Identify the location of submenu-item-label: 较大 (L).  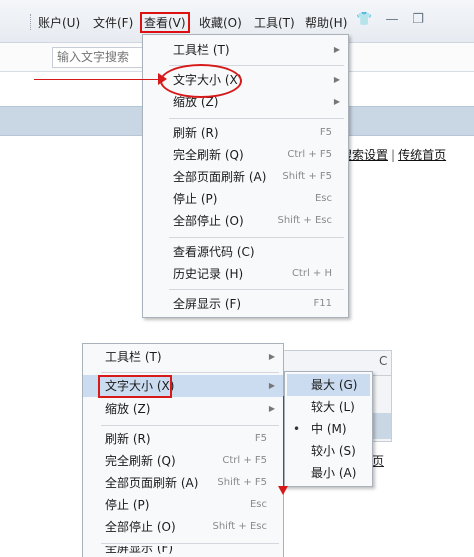
(333, 407).